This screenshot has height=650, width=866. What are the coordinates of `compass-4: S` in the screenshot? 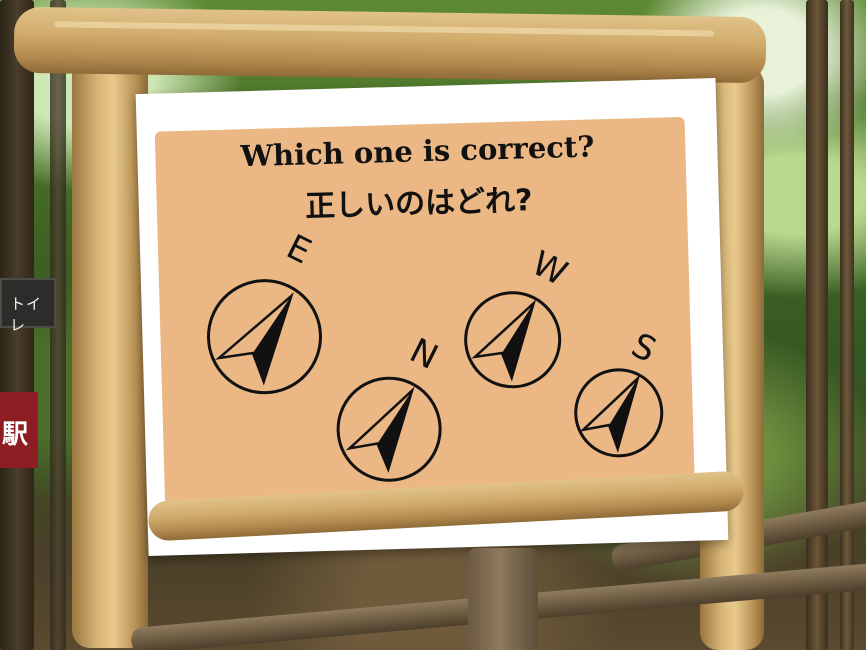 It's located at (618, 393).